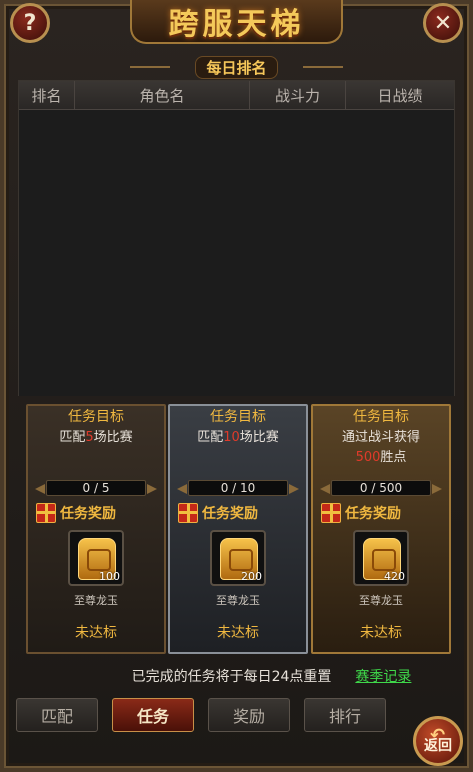 This screenshot has height=772, width=473. Describe the element at coordinates (96, 529) in the screenshot. I see `task-card-1: 任务目标 匹配5场比赛 0 / 5 任务奖励 100 至尊龙玉 未达标` at that location.